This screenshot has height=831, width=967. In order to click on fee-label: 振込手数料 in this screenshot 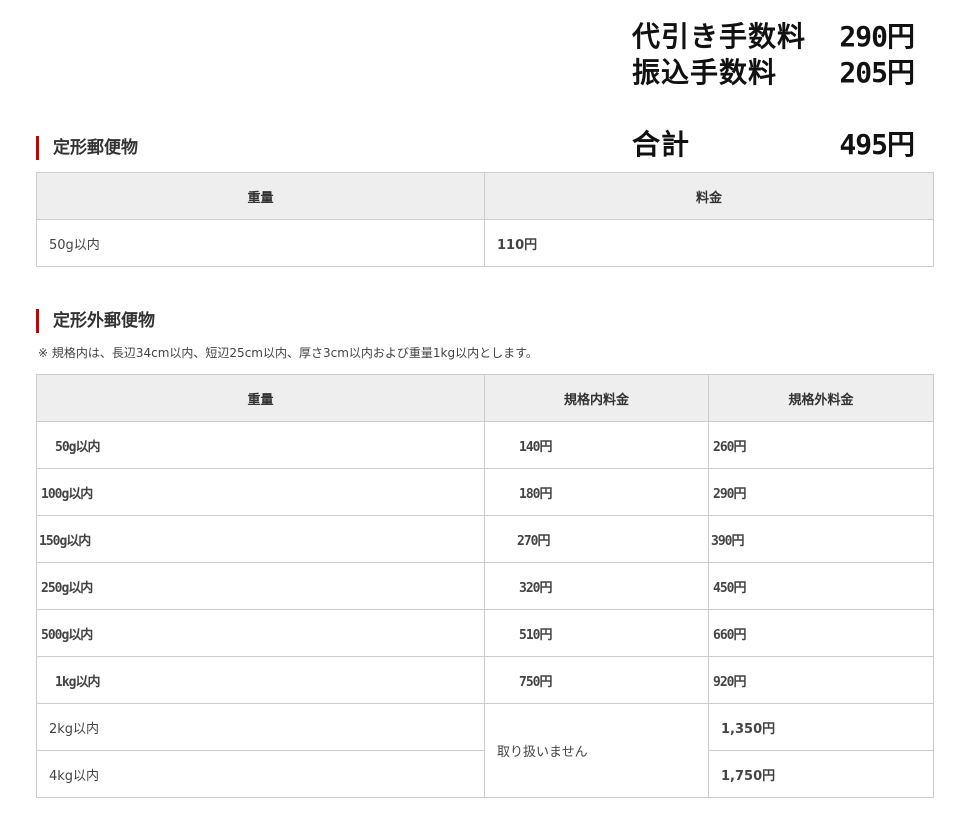, I will do `click(705, 72)`.